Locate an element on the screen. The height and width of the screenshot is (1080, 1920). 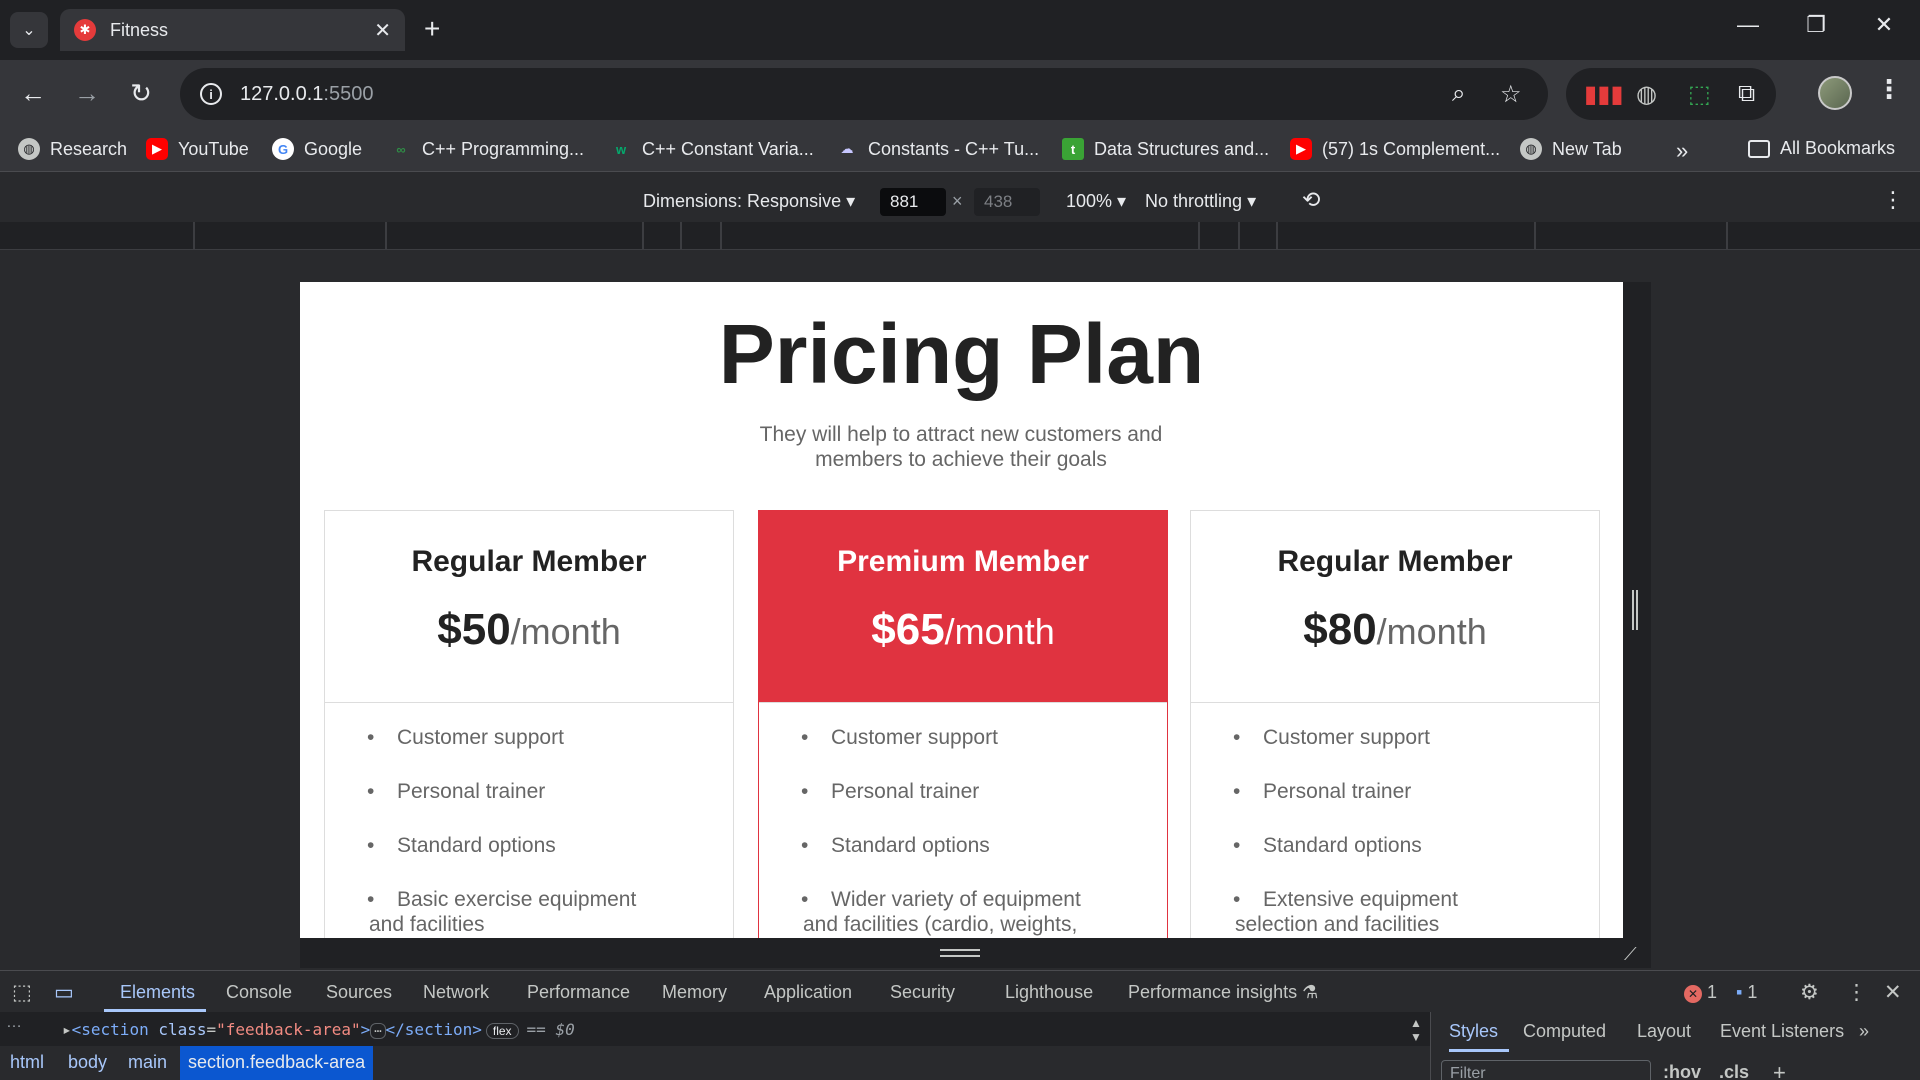
minimize-icon: — is located at coordinates (1748, 25).